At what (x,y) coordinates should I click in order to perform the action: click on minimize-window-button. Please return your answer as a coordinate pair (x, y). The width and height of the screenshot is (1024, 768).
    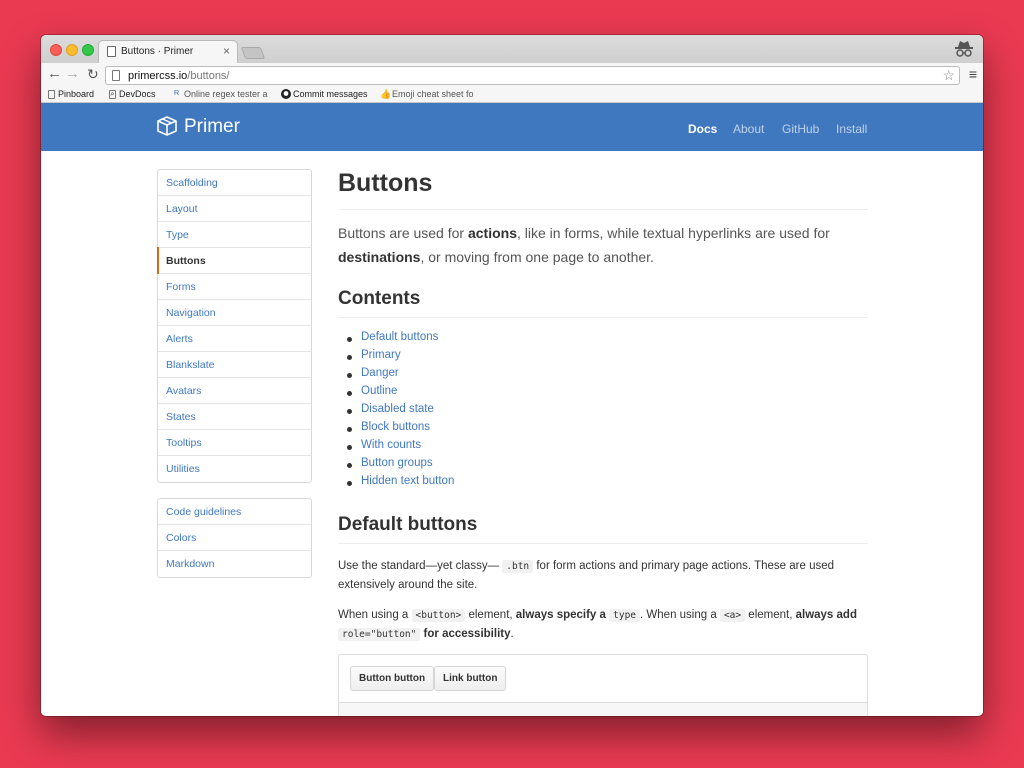
    Looking at the image, I should click on (72, 50).